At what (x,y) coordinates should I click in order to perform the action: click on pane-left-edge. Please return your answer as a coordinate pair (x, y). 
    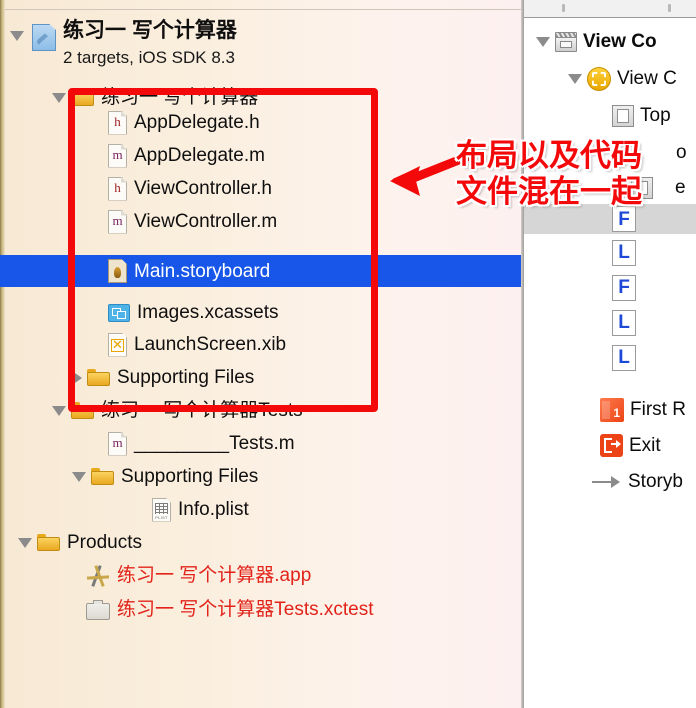
    Looking at the image, I should click on (2, 354).